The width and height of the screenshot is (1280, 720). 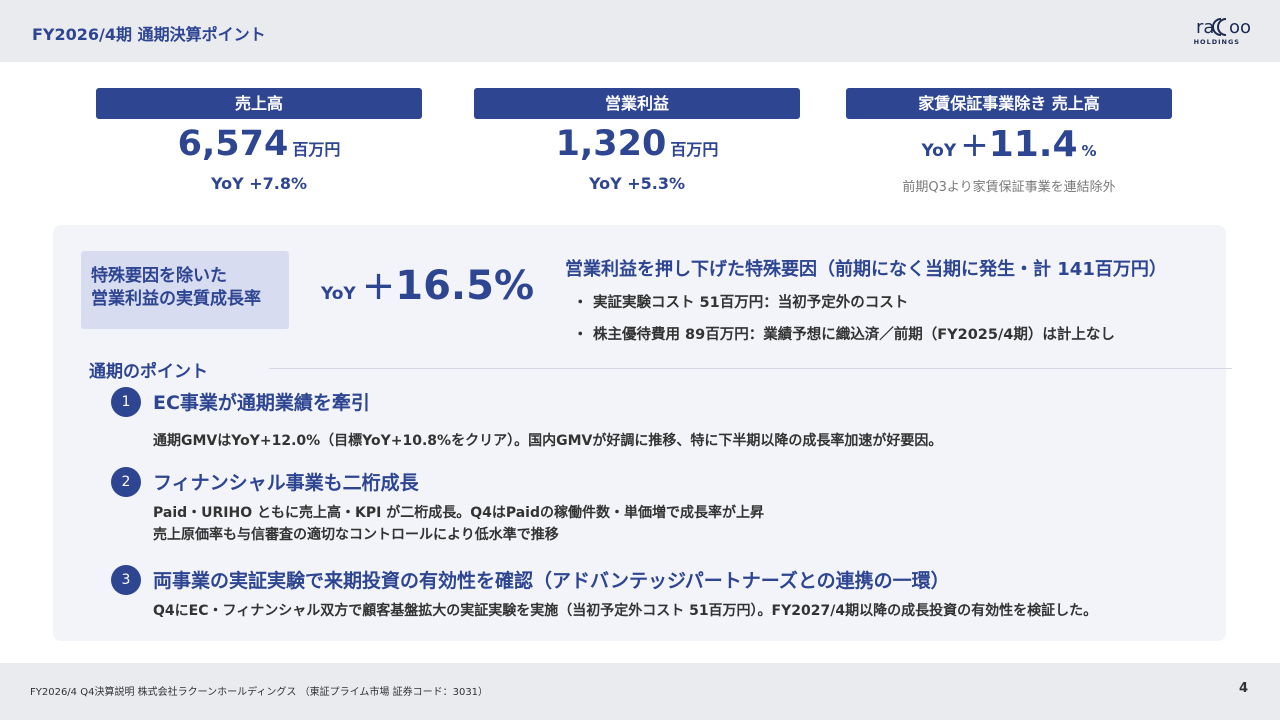 What do you see at coordinates (660, 369) in the screenshot?
I see `points-header: 通期のポイント` at bounding box center [660, 369].